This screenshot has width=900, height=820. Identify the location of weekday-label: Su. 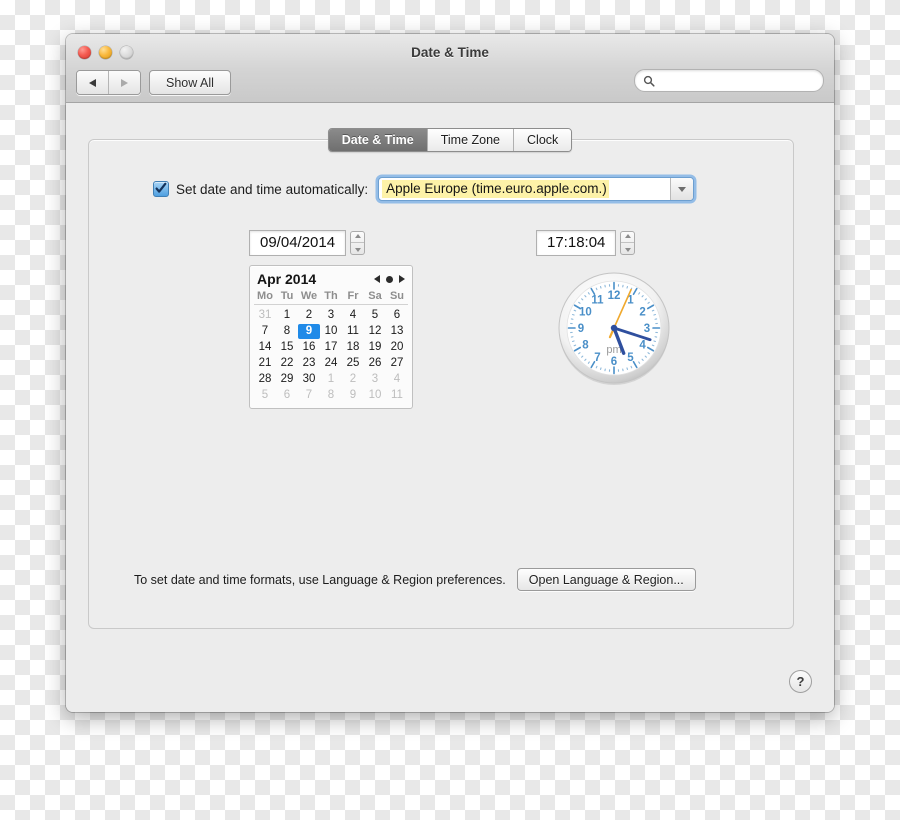
(397, 296).